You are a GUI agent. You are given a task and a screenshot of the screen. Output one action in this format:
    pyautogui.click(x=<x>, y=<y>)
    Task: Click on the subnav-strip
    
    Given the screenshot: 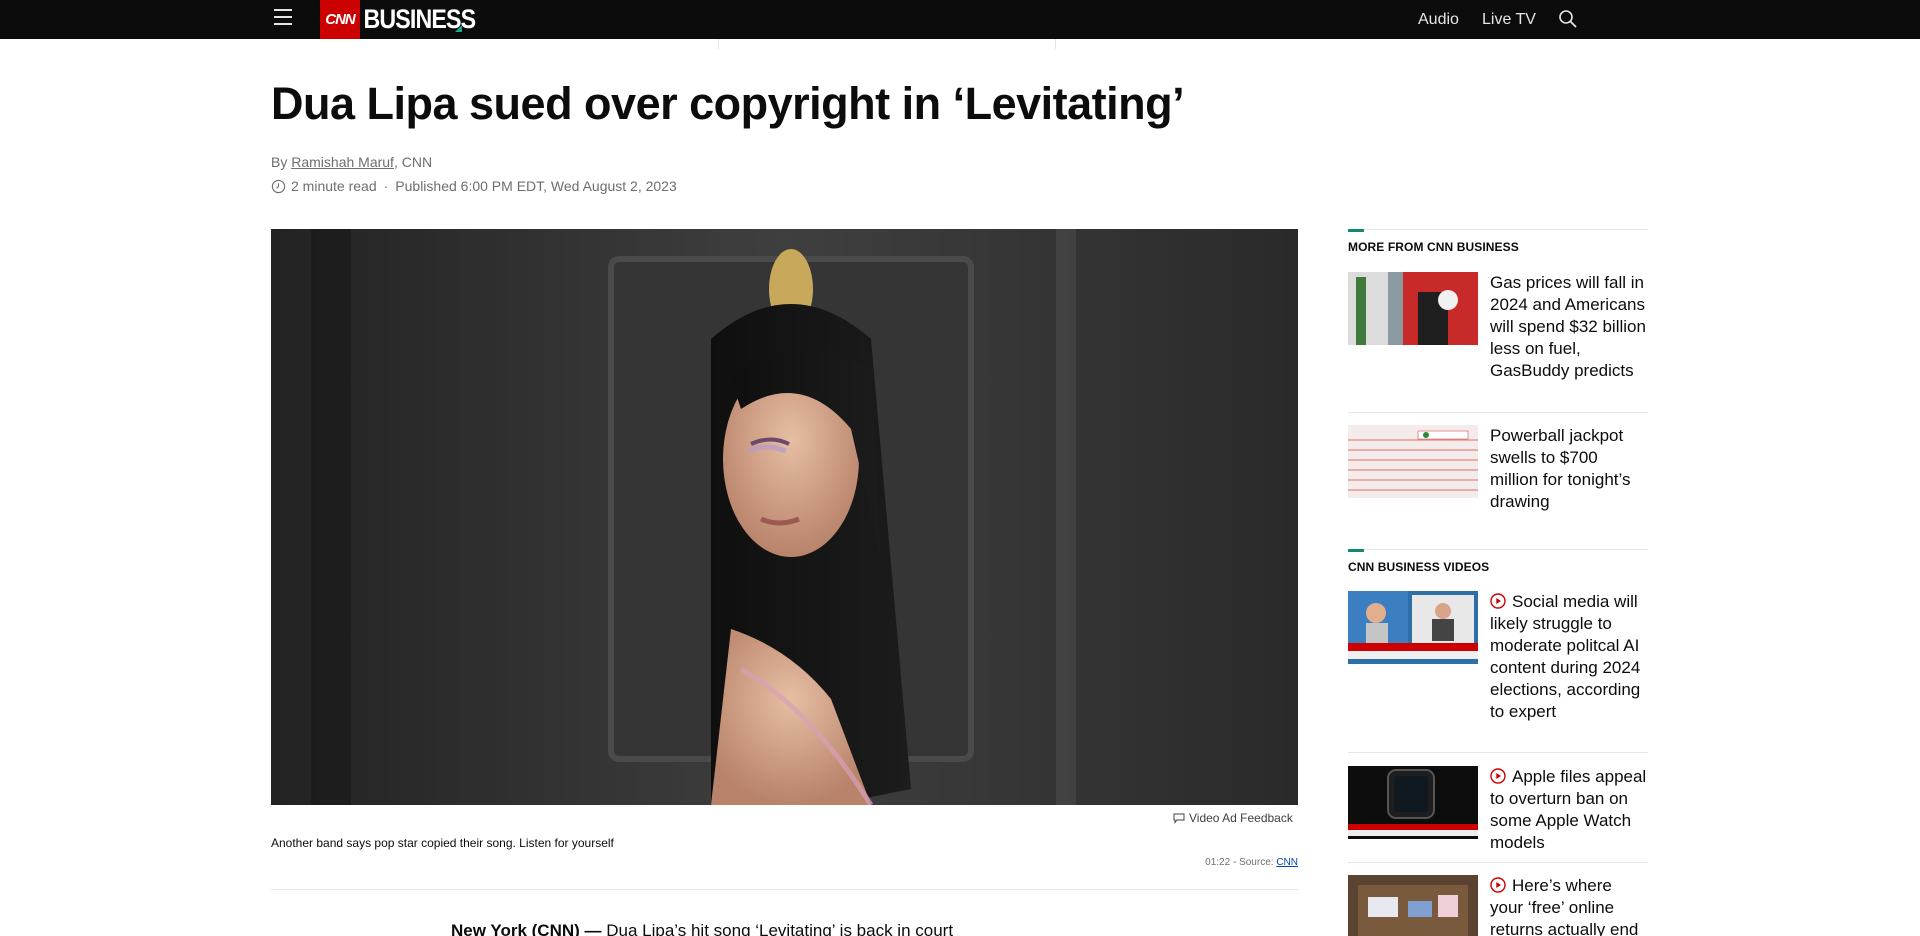 What is the action you would take?
    pyautogui.click(x=960, y=44)
    